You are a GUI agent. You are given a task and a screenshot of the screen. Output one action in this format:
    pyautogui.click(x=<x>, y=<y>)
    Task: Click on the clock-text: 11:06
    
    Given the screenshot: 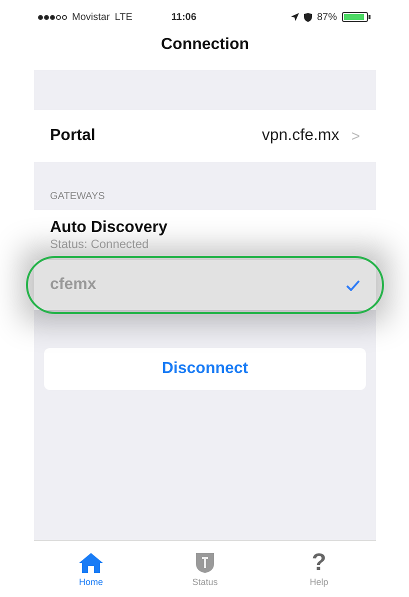 What is the action you would take?
    pyautogui.click(x=183, y=17)
    